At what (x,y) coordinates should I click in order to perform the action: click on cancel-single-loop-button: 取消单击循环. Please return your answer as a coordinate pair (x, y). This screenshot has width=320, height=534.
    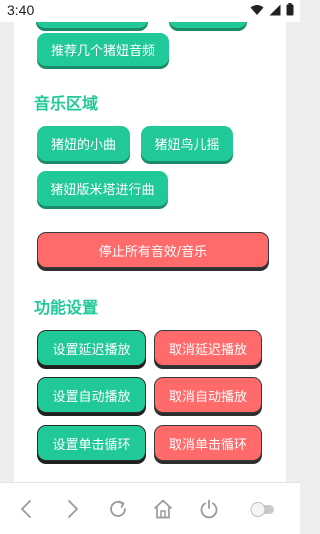
    Looking at the image, I should click on (208, 443).